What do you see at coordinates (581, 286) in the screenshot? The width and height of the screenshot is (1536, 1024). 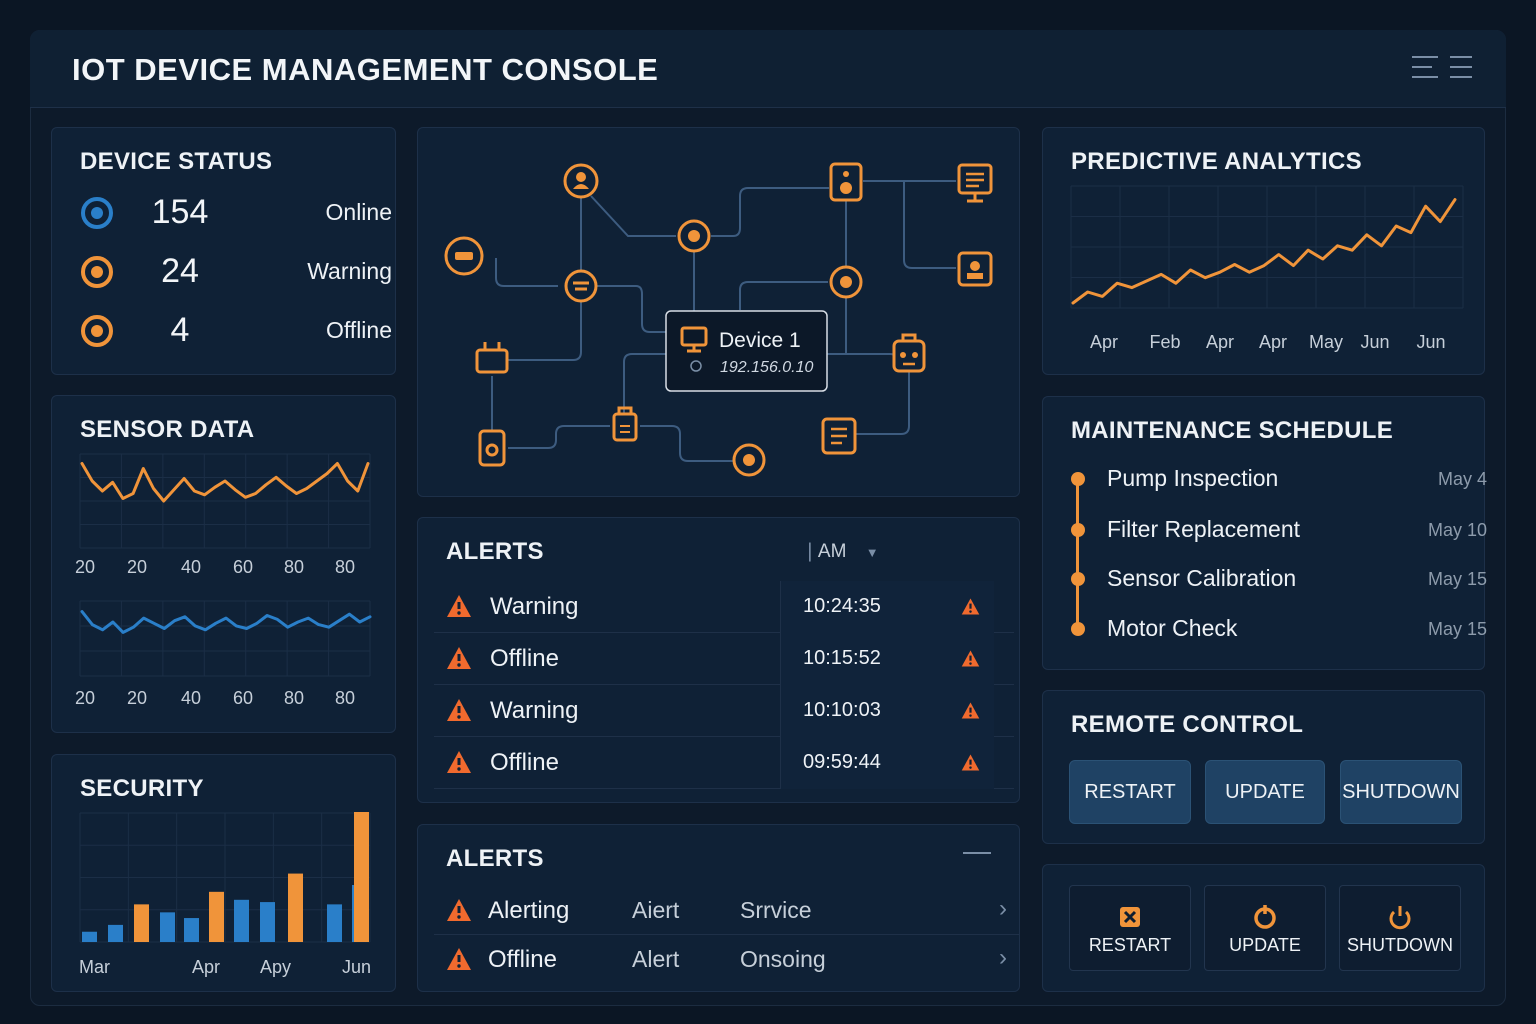 I see `hub-node-icon` at bounding box center [581, 286].